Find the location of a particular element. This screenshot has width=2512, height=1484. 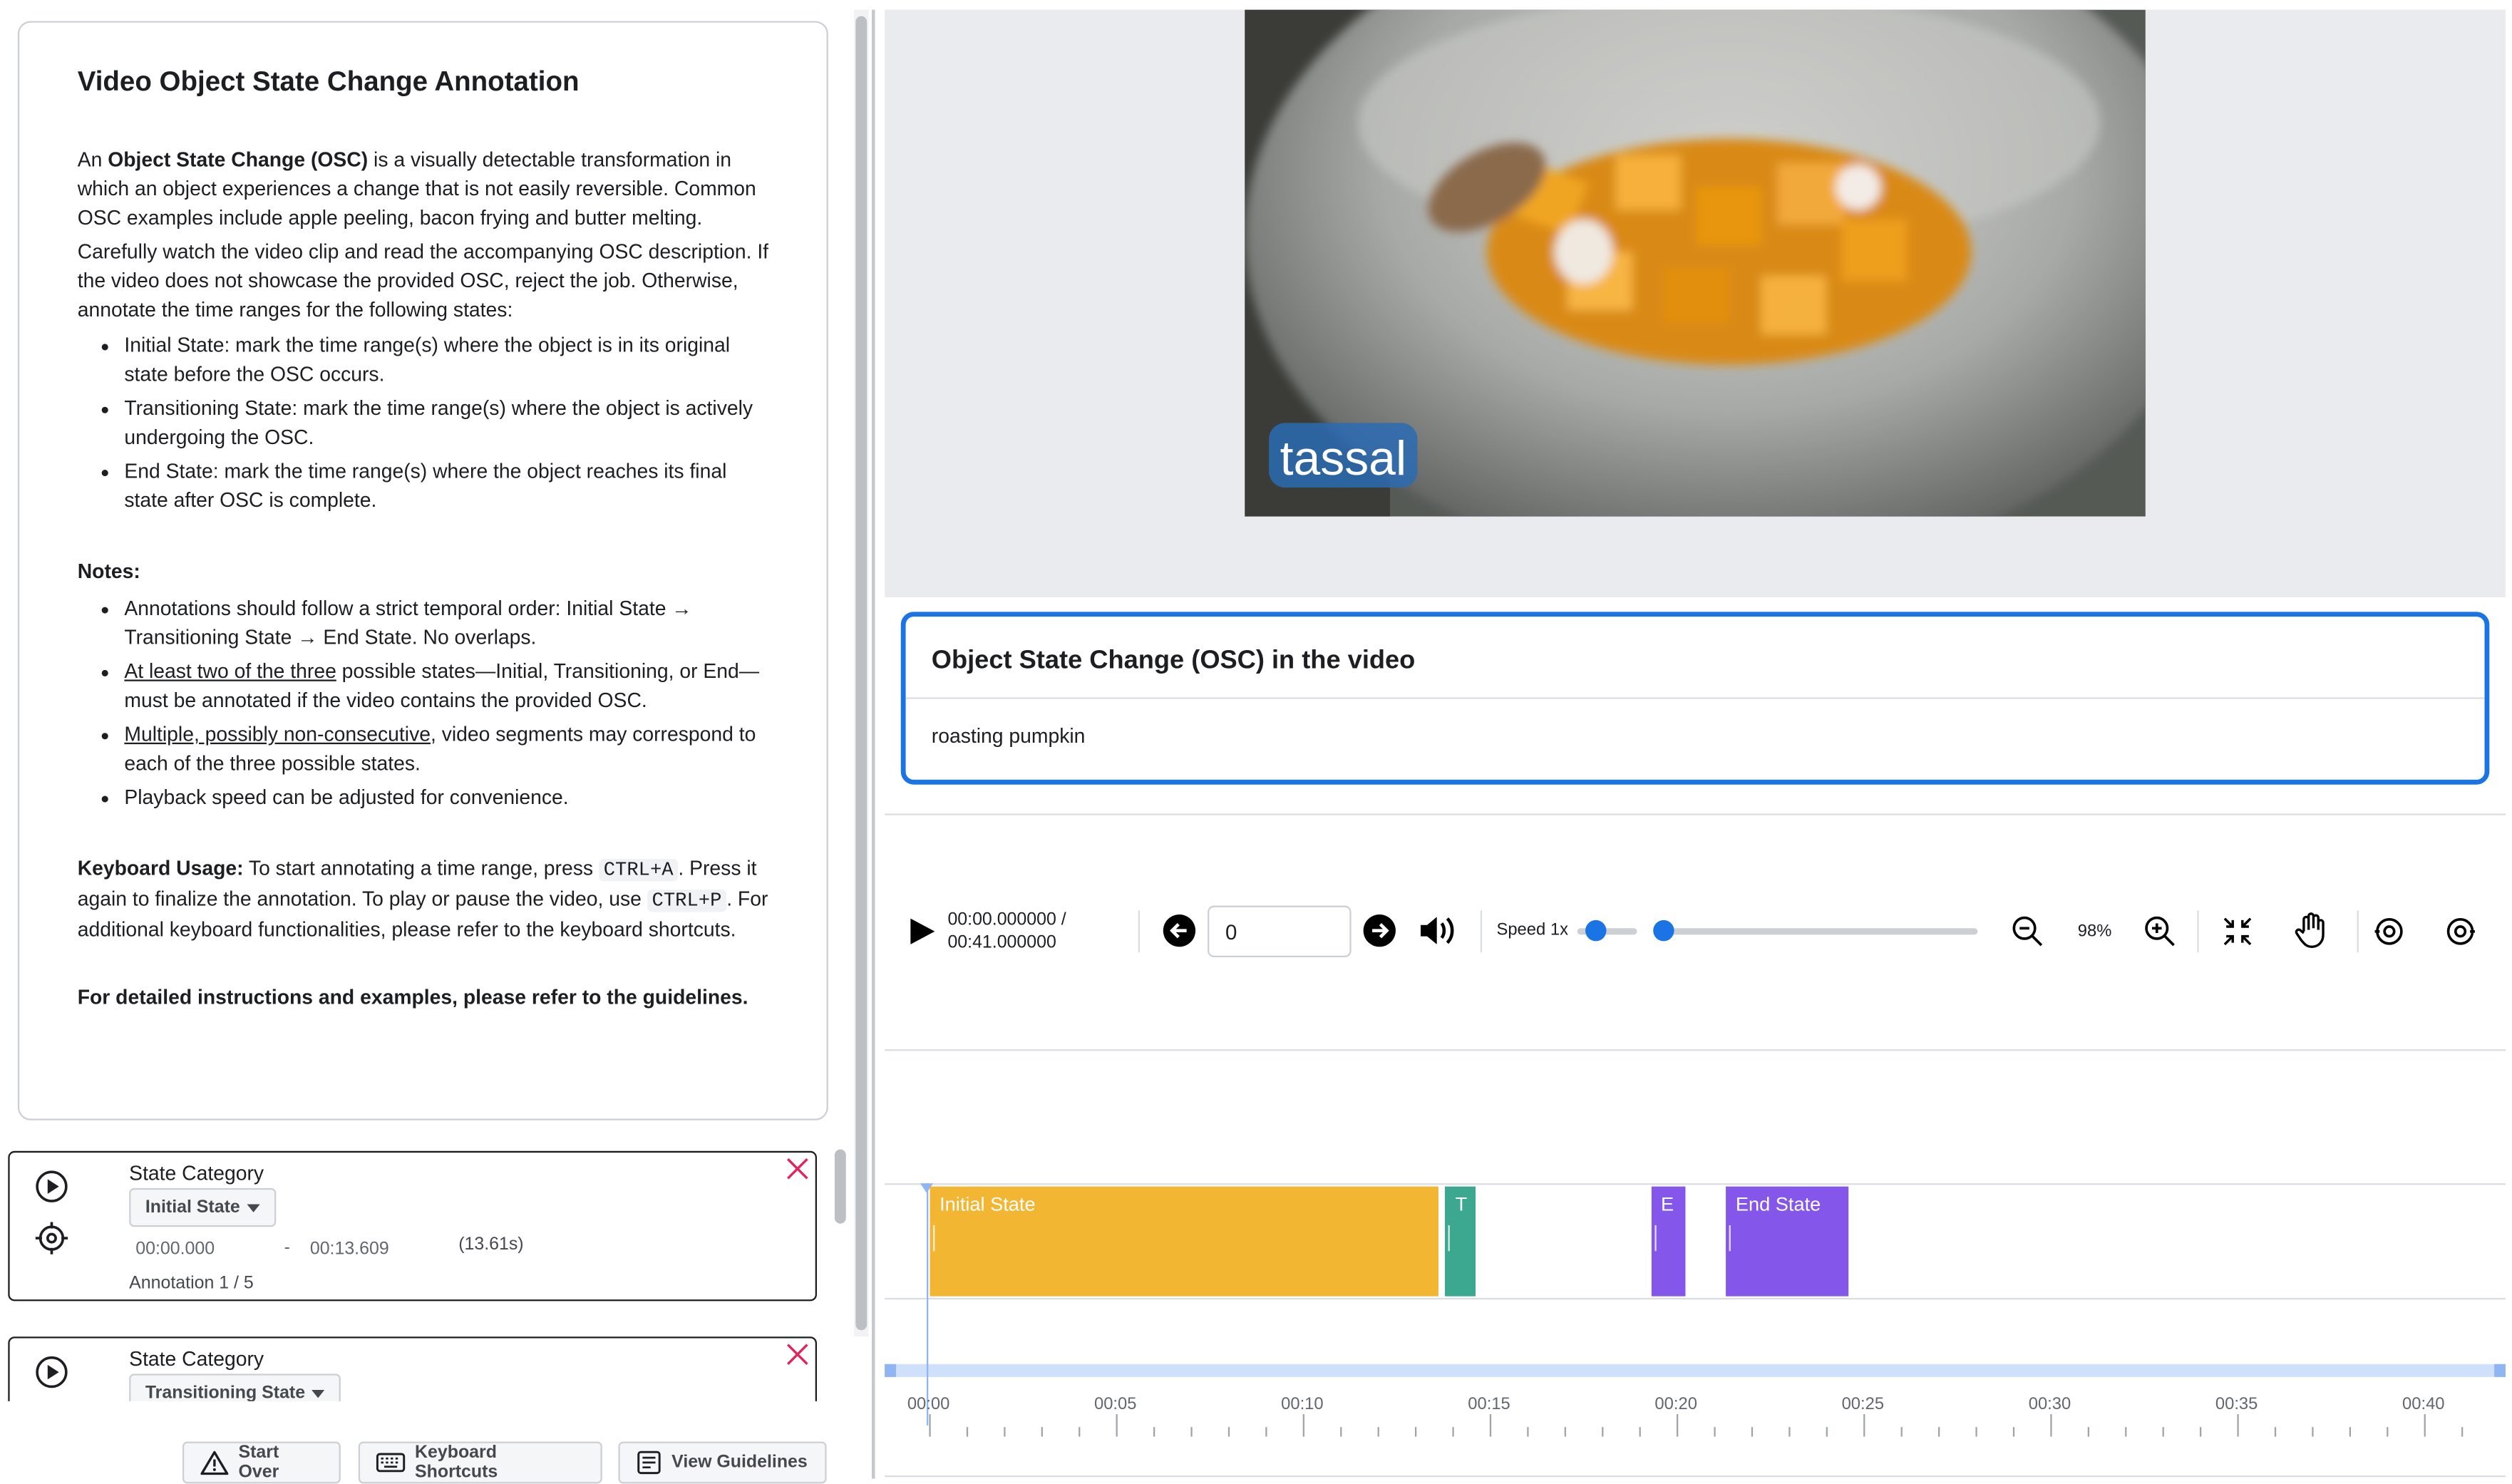

video-frame: tassal is located at coordinates (1695, 263).